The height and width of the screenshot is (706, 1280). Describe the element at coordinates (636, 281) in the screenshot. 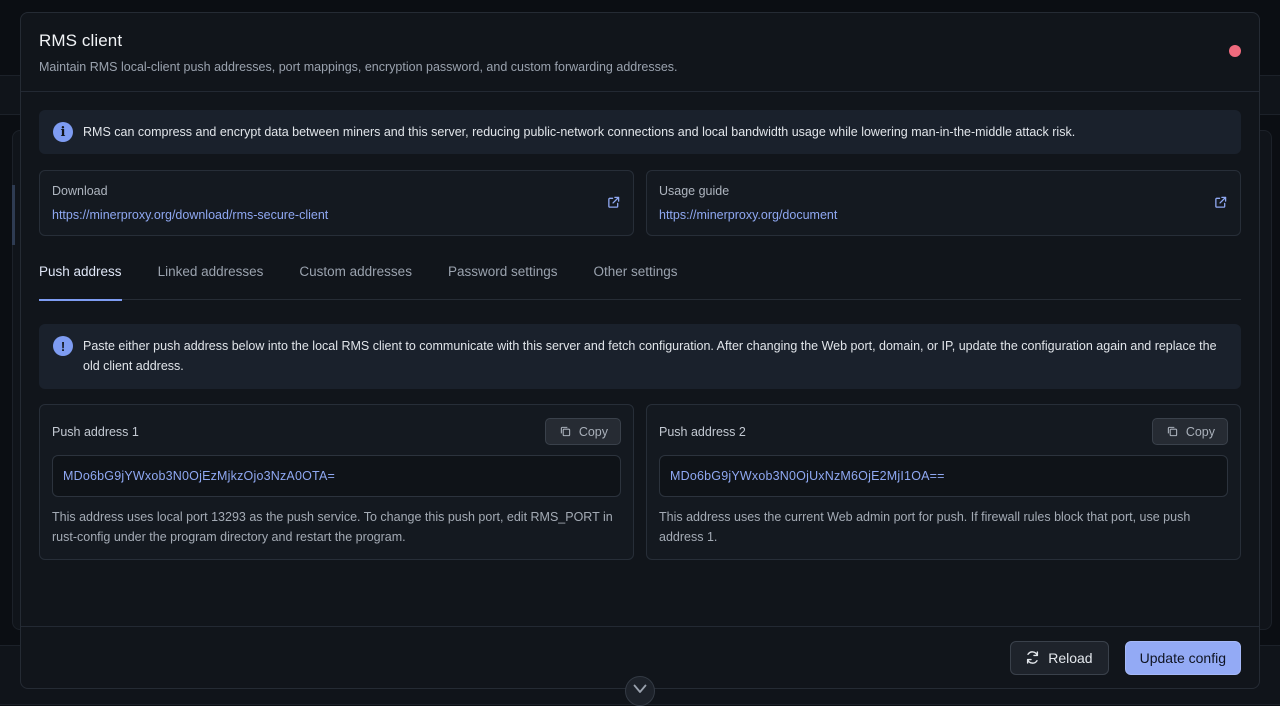

I see `tab-other-settings: Other settings` at that location.